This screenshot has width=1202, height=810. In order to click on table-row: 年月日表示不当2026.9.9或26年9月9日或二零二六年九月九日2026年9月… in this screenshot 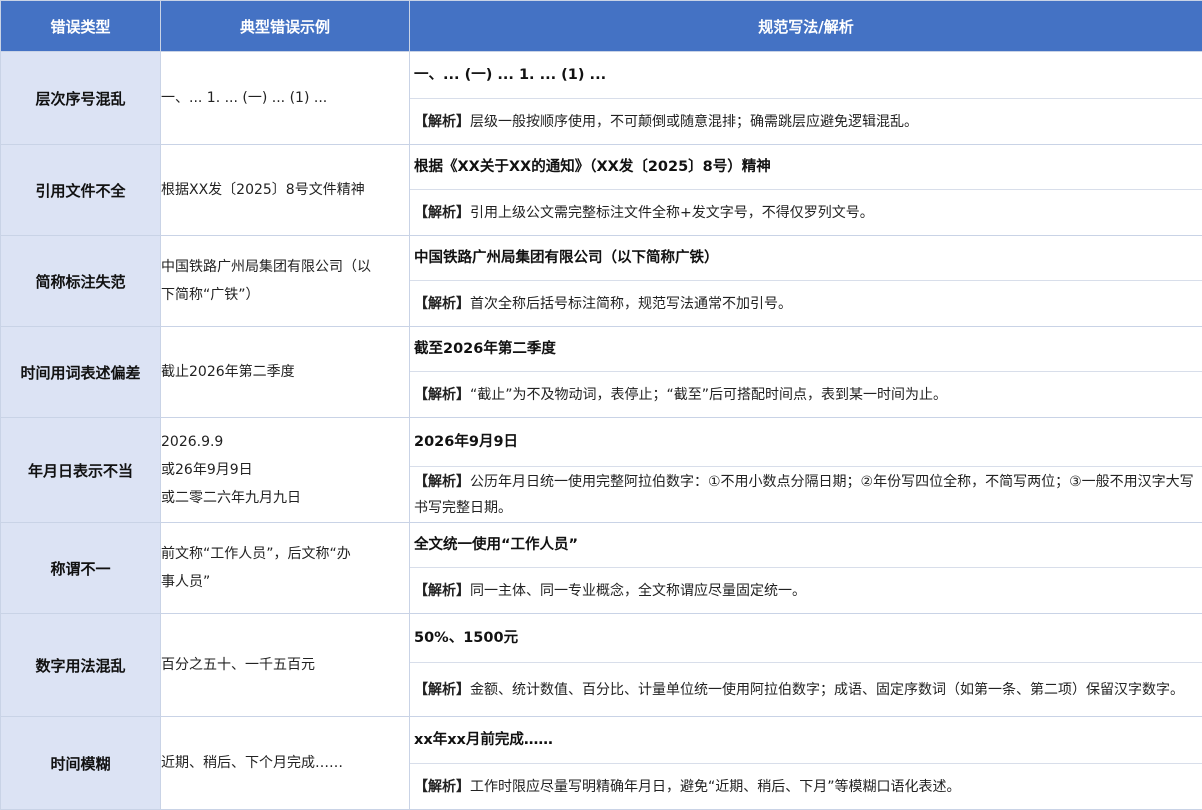, I will do `click(601, 470)`.